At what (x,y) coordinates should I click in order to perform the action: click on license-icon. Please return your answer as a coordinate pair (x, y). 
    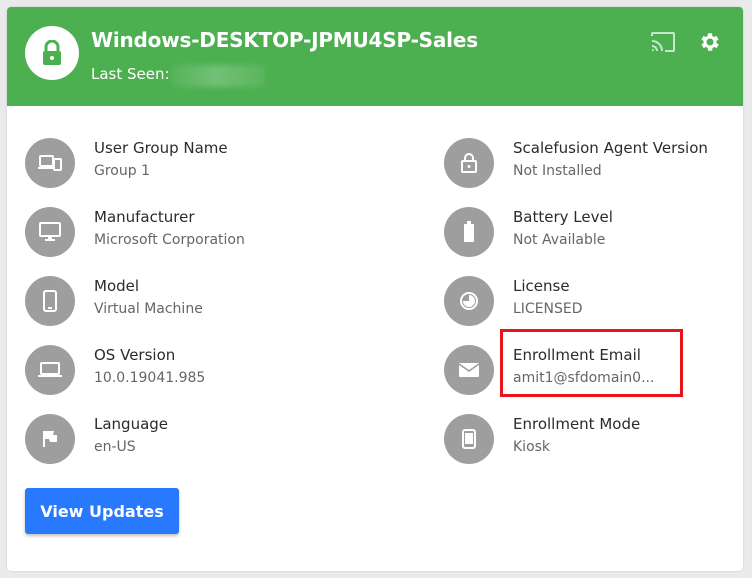
    Looking at the image, I should click on (469, 301).